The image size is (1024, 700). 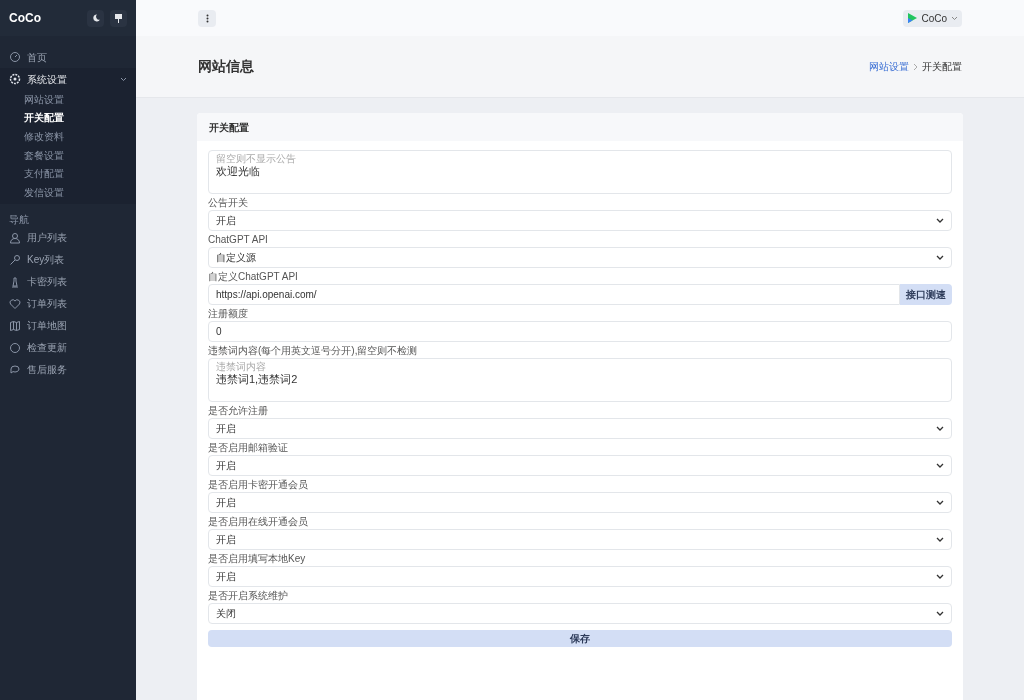 I want to click on field-label: 是否启用邮箱验证, so click(x=248, y=447).